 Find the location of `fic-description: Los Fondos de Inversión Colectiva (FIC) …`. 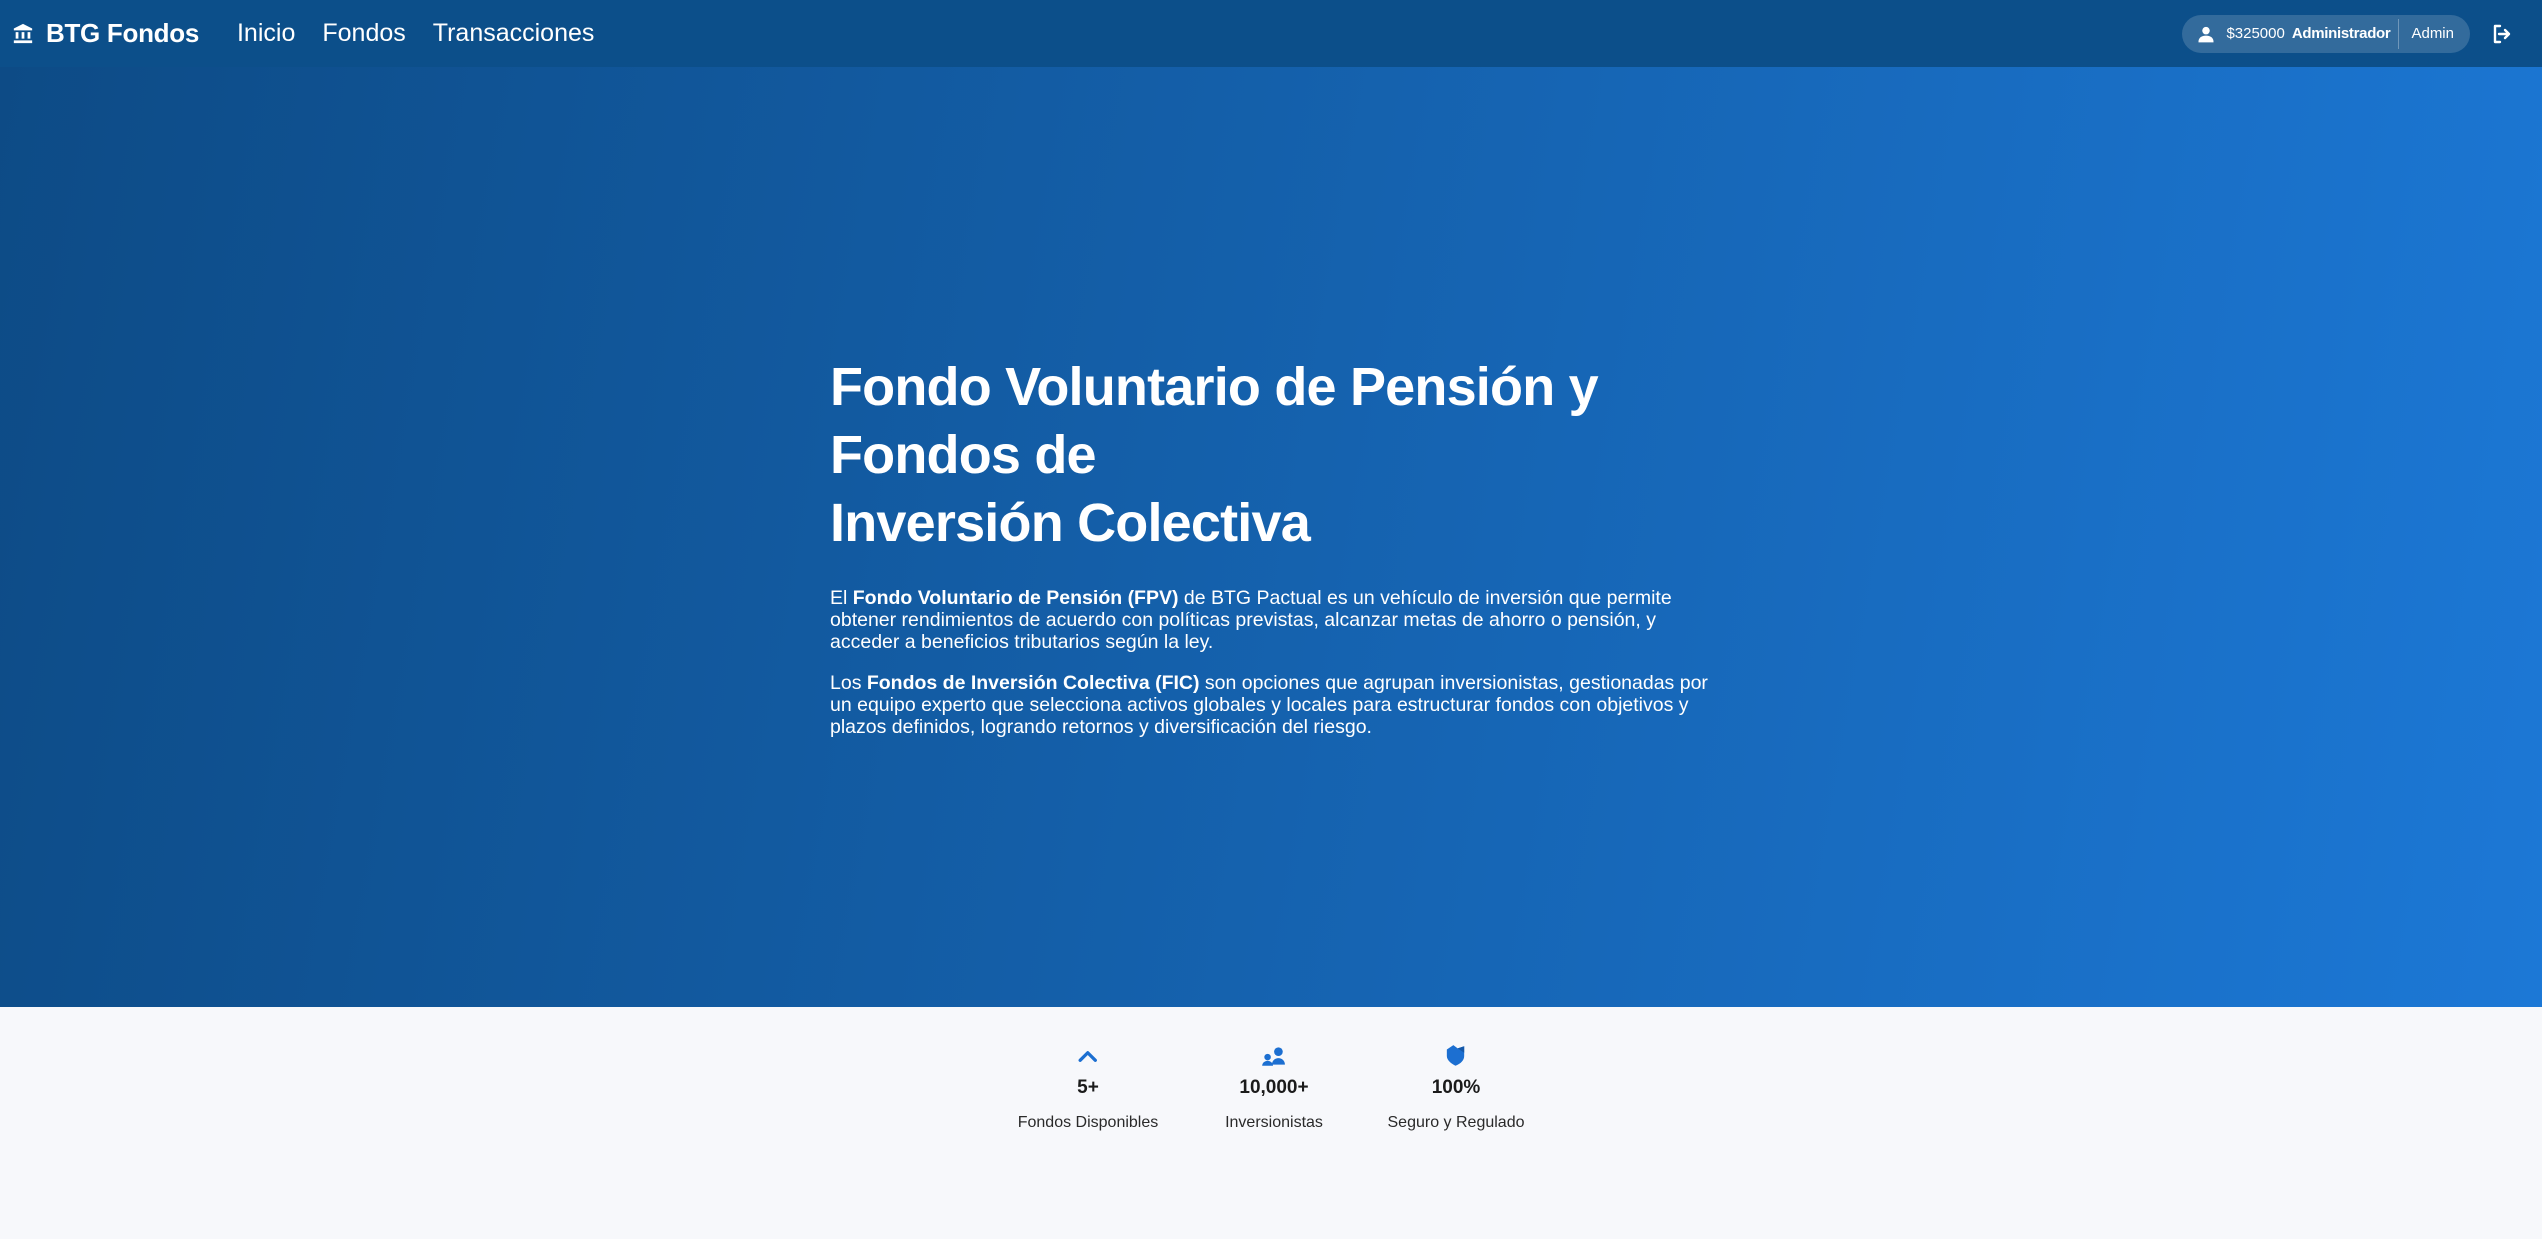

fic-description: Los Fondos de Inversión Colectiva (FIC) … is located at coordinates (1270, 705).